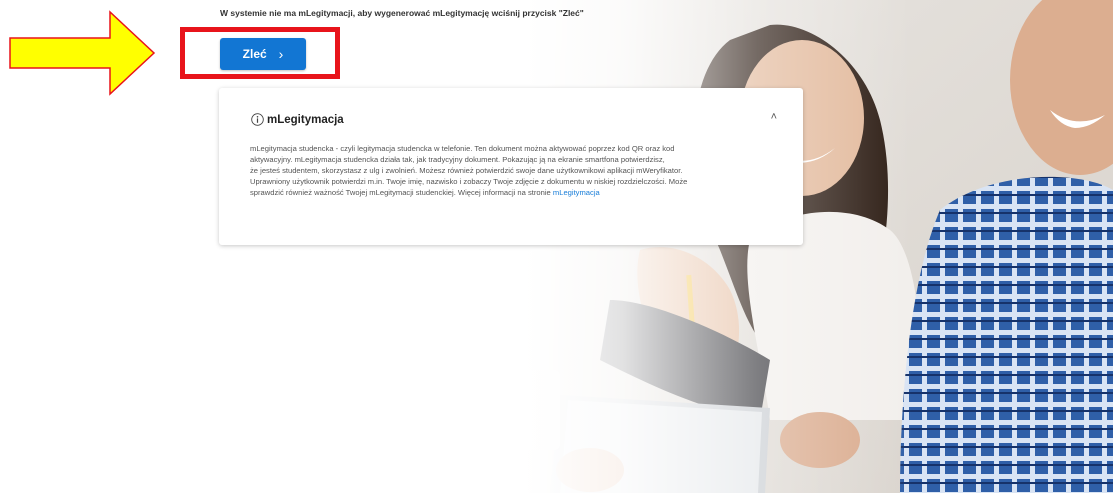 The image size is (1113, 493). I want to click on yellow-arrow-icon, so click(82, 55).